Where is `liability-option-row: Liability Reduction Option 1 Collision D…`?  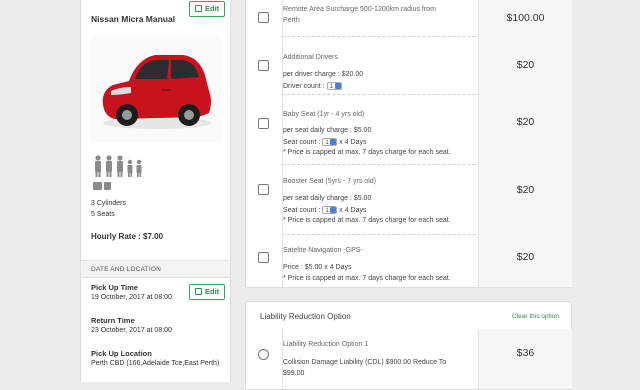
liability-option-row: Liability Reduction Option 1 Collision D… is located at coordinates (409, 359).